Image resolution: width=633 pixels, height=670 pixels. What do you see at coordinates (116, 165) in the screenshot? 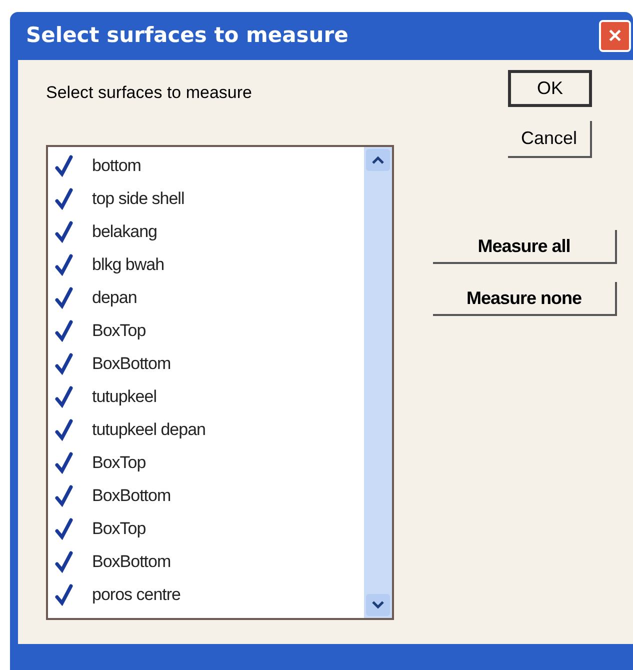
I see `surface-name: bottom` at bounding box center [116, 165].